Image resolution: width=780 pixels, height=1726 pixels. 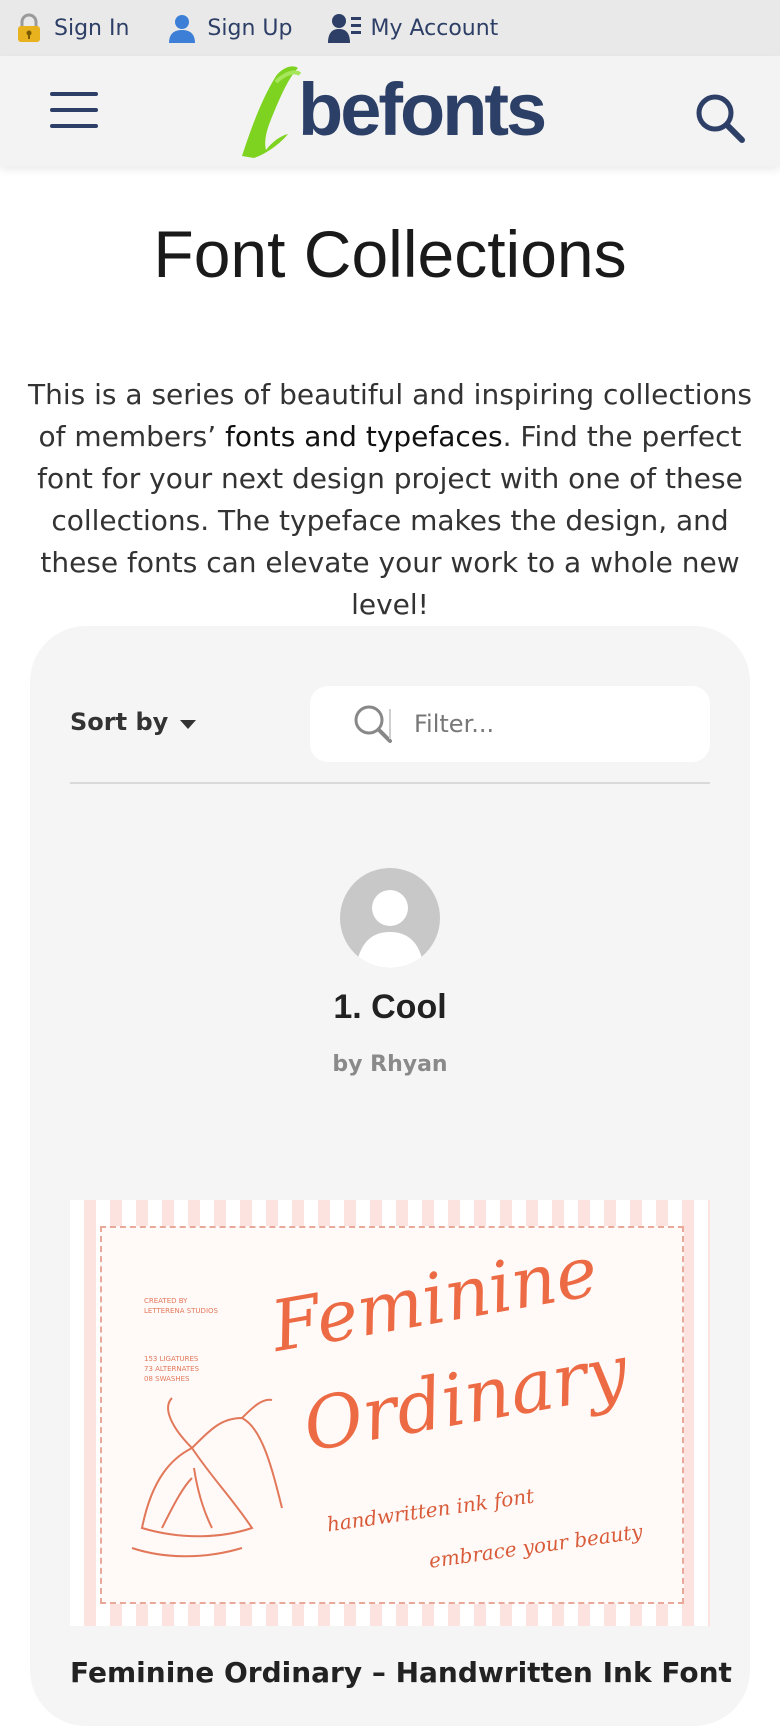 I want to click on top-utility-bar: Sign In Sign Up My Account, so click(x=390, y=28).